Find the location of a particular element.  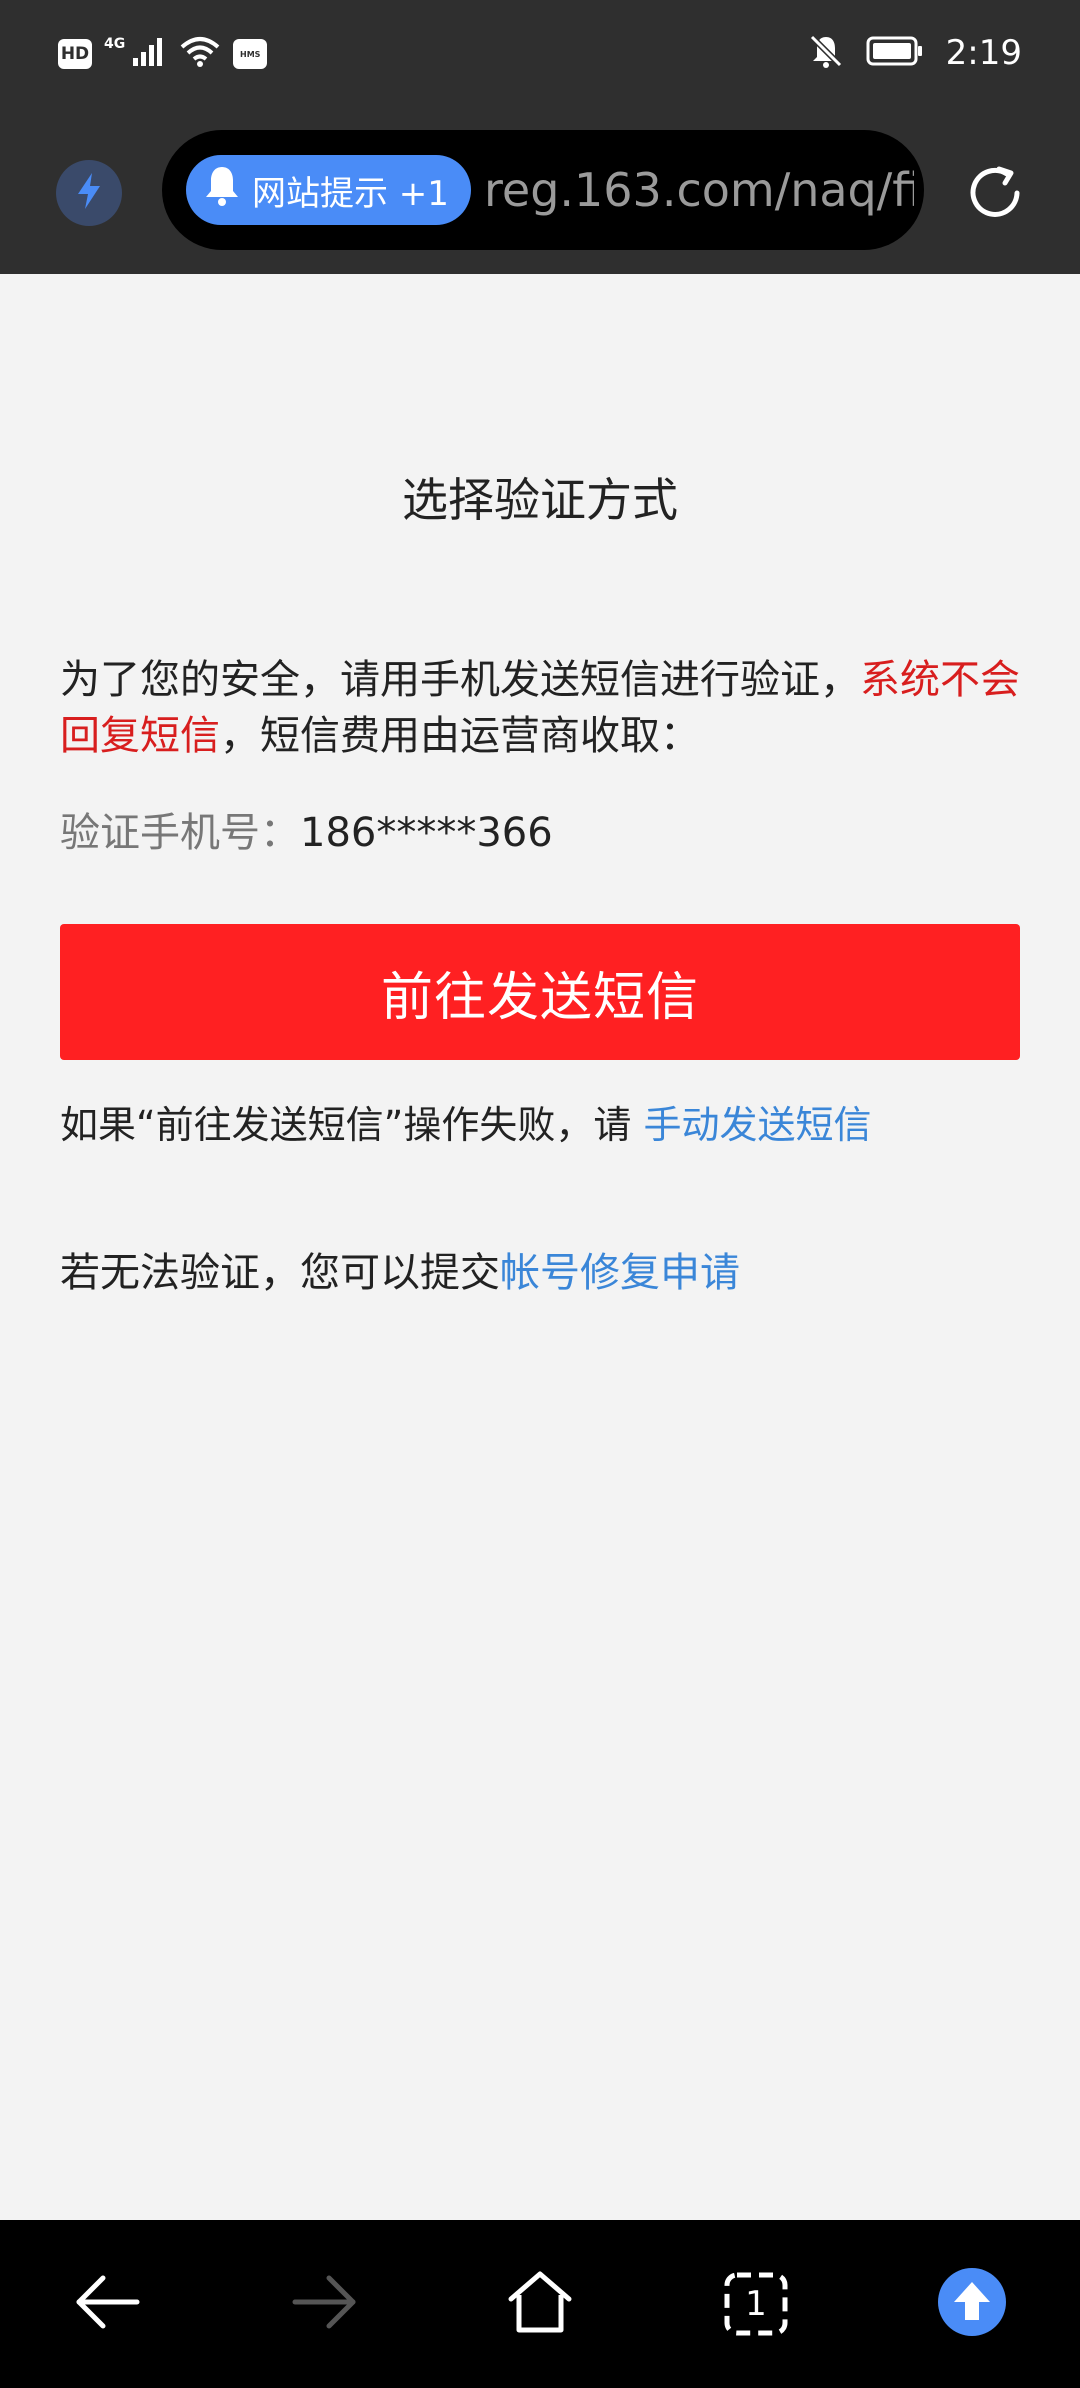

phone-number: 186*****366 is located at coordinates (426, 833).